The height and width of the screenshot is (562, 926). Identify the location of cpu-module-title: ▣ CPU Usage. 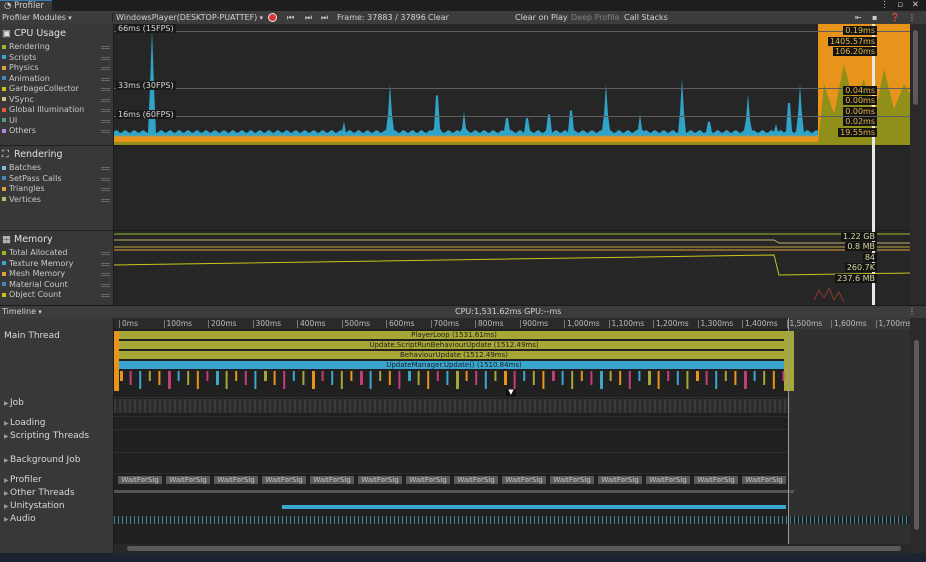
(34, 33).